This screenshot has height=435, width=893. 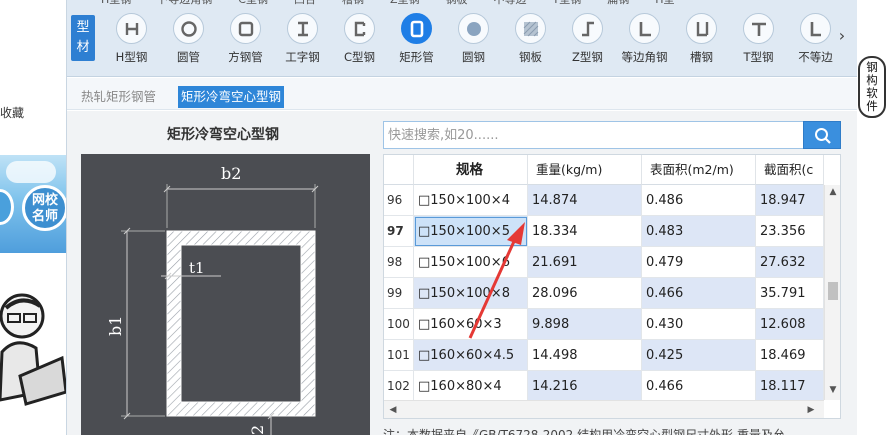 I want to click on favorite-link: 收藏, so click(x=12, y=112).